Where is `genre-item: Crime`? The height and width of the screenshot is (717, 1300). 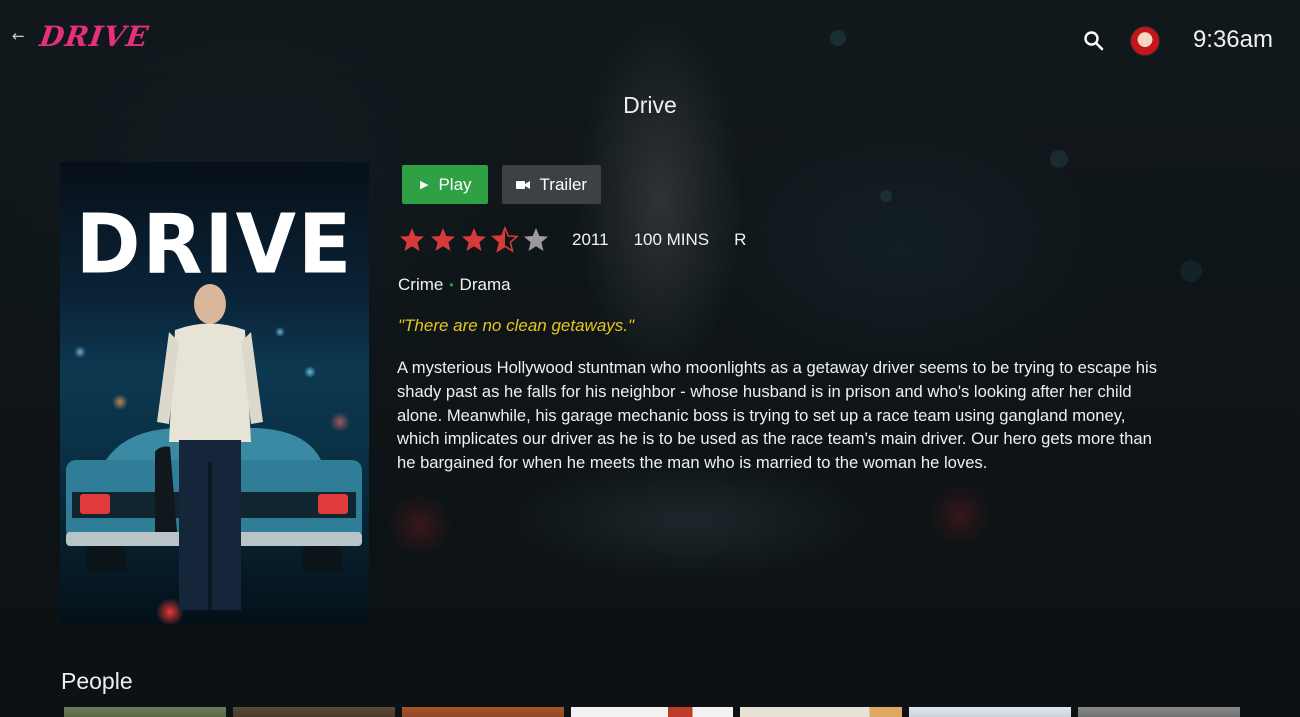
genre-item: Crime is located at coordinates (421, 284).